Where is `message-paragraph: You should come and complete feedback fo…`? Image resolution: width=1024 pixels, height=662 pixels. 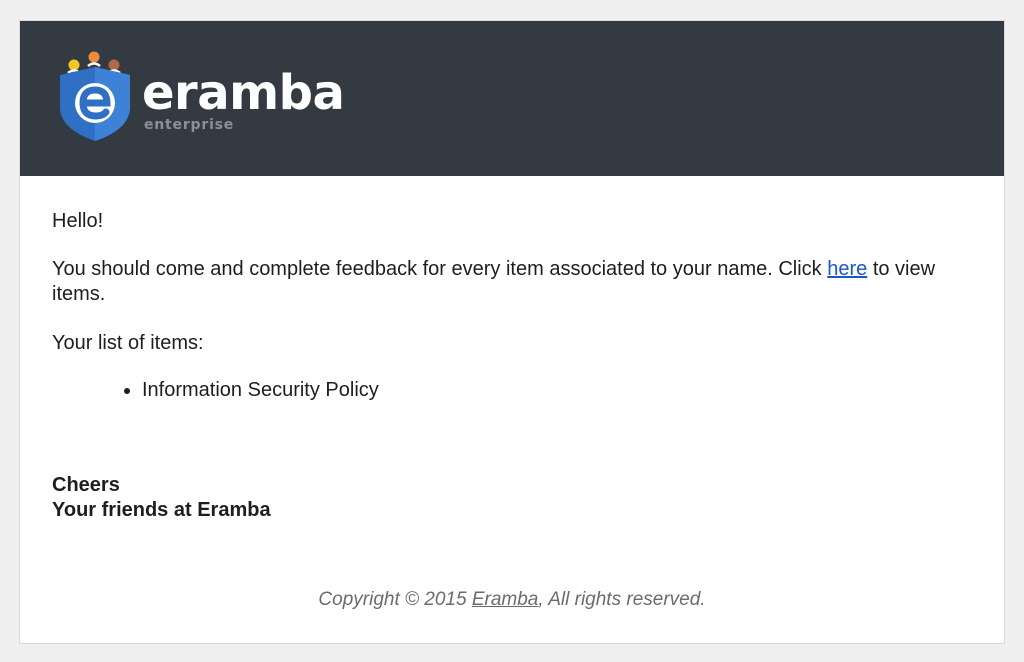 message-paragraph: You should come and complete feedback fo… is located at coordinates (512, 282).